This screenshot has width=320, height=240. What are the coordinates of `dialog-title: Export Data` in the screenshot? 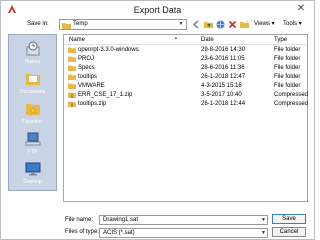 It's located at (157, 10).